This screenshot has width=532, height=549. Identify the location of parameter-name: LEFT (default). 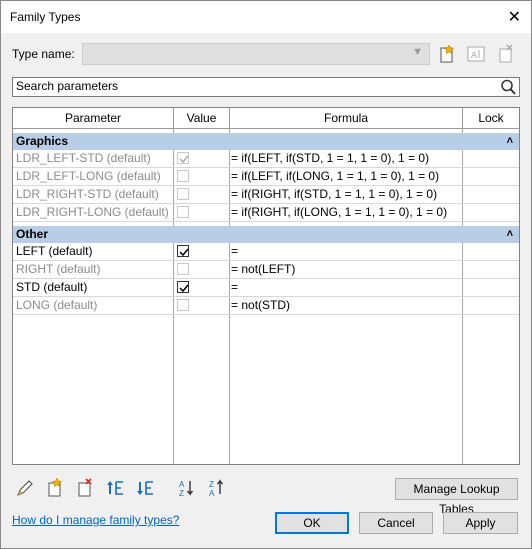
(54, 251).